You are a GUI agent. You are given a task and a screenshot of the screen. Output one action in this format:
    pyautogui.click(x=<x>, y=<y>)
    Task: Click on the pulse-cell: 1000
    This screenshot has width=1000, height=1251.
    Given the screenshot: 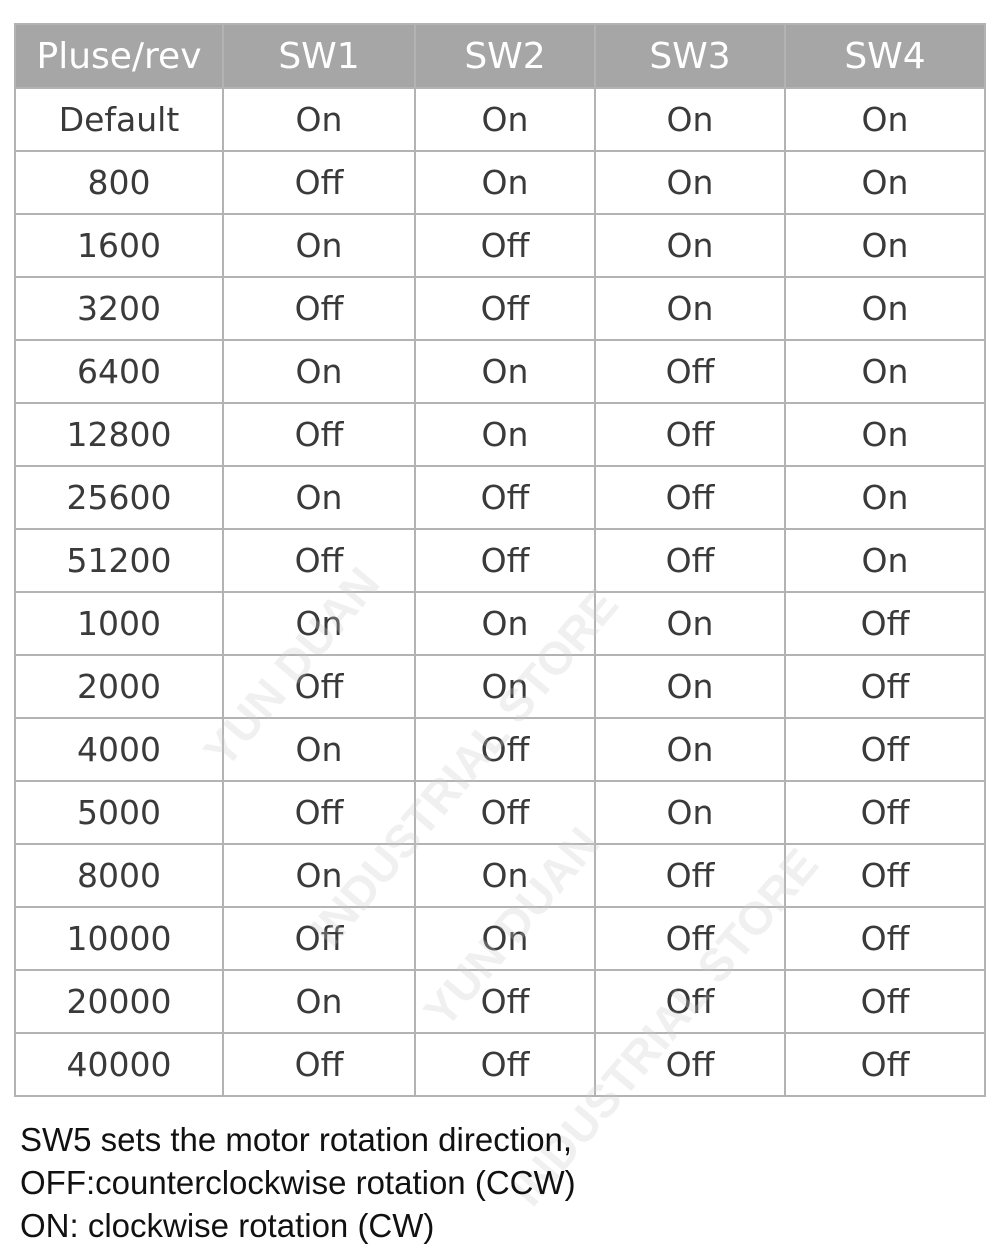 What is the action you would take?
    pyautogui.click(x=119, y=623)
    